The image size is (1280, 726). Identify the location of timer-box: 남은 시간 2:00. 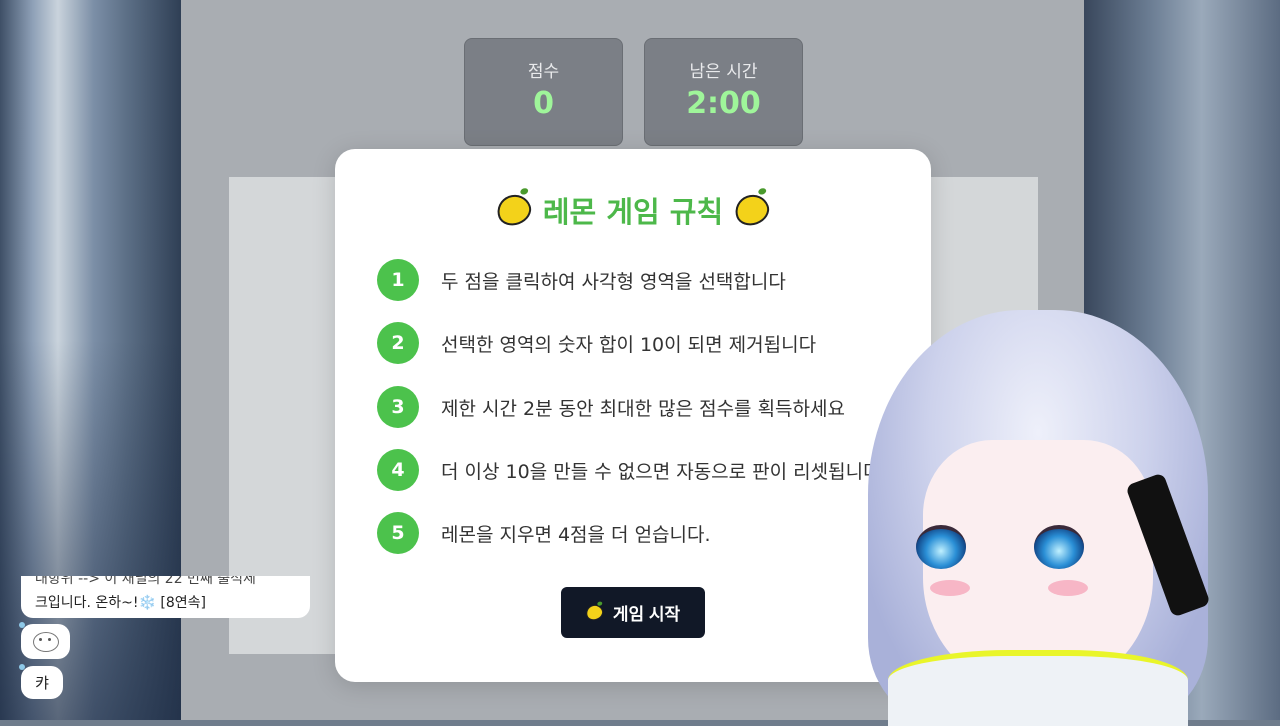
(723, 92).